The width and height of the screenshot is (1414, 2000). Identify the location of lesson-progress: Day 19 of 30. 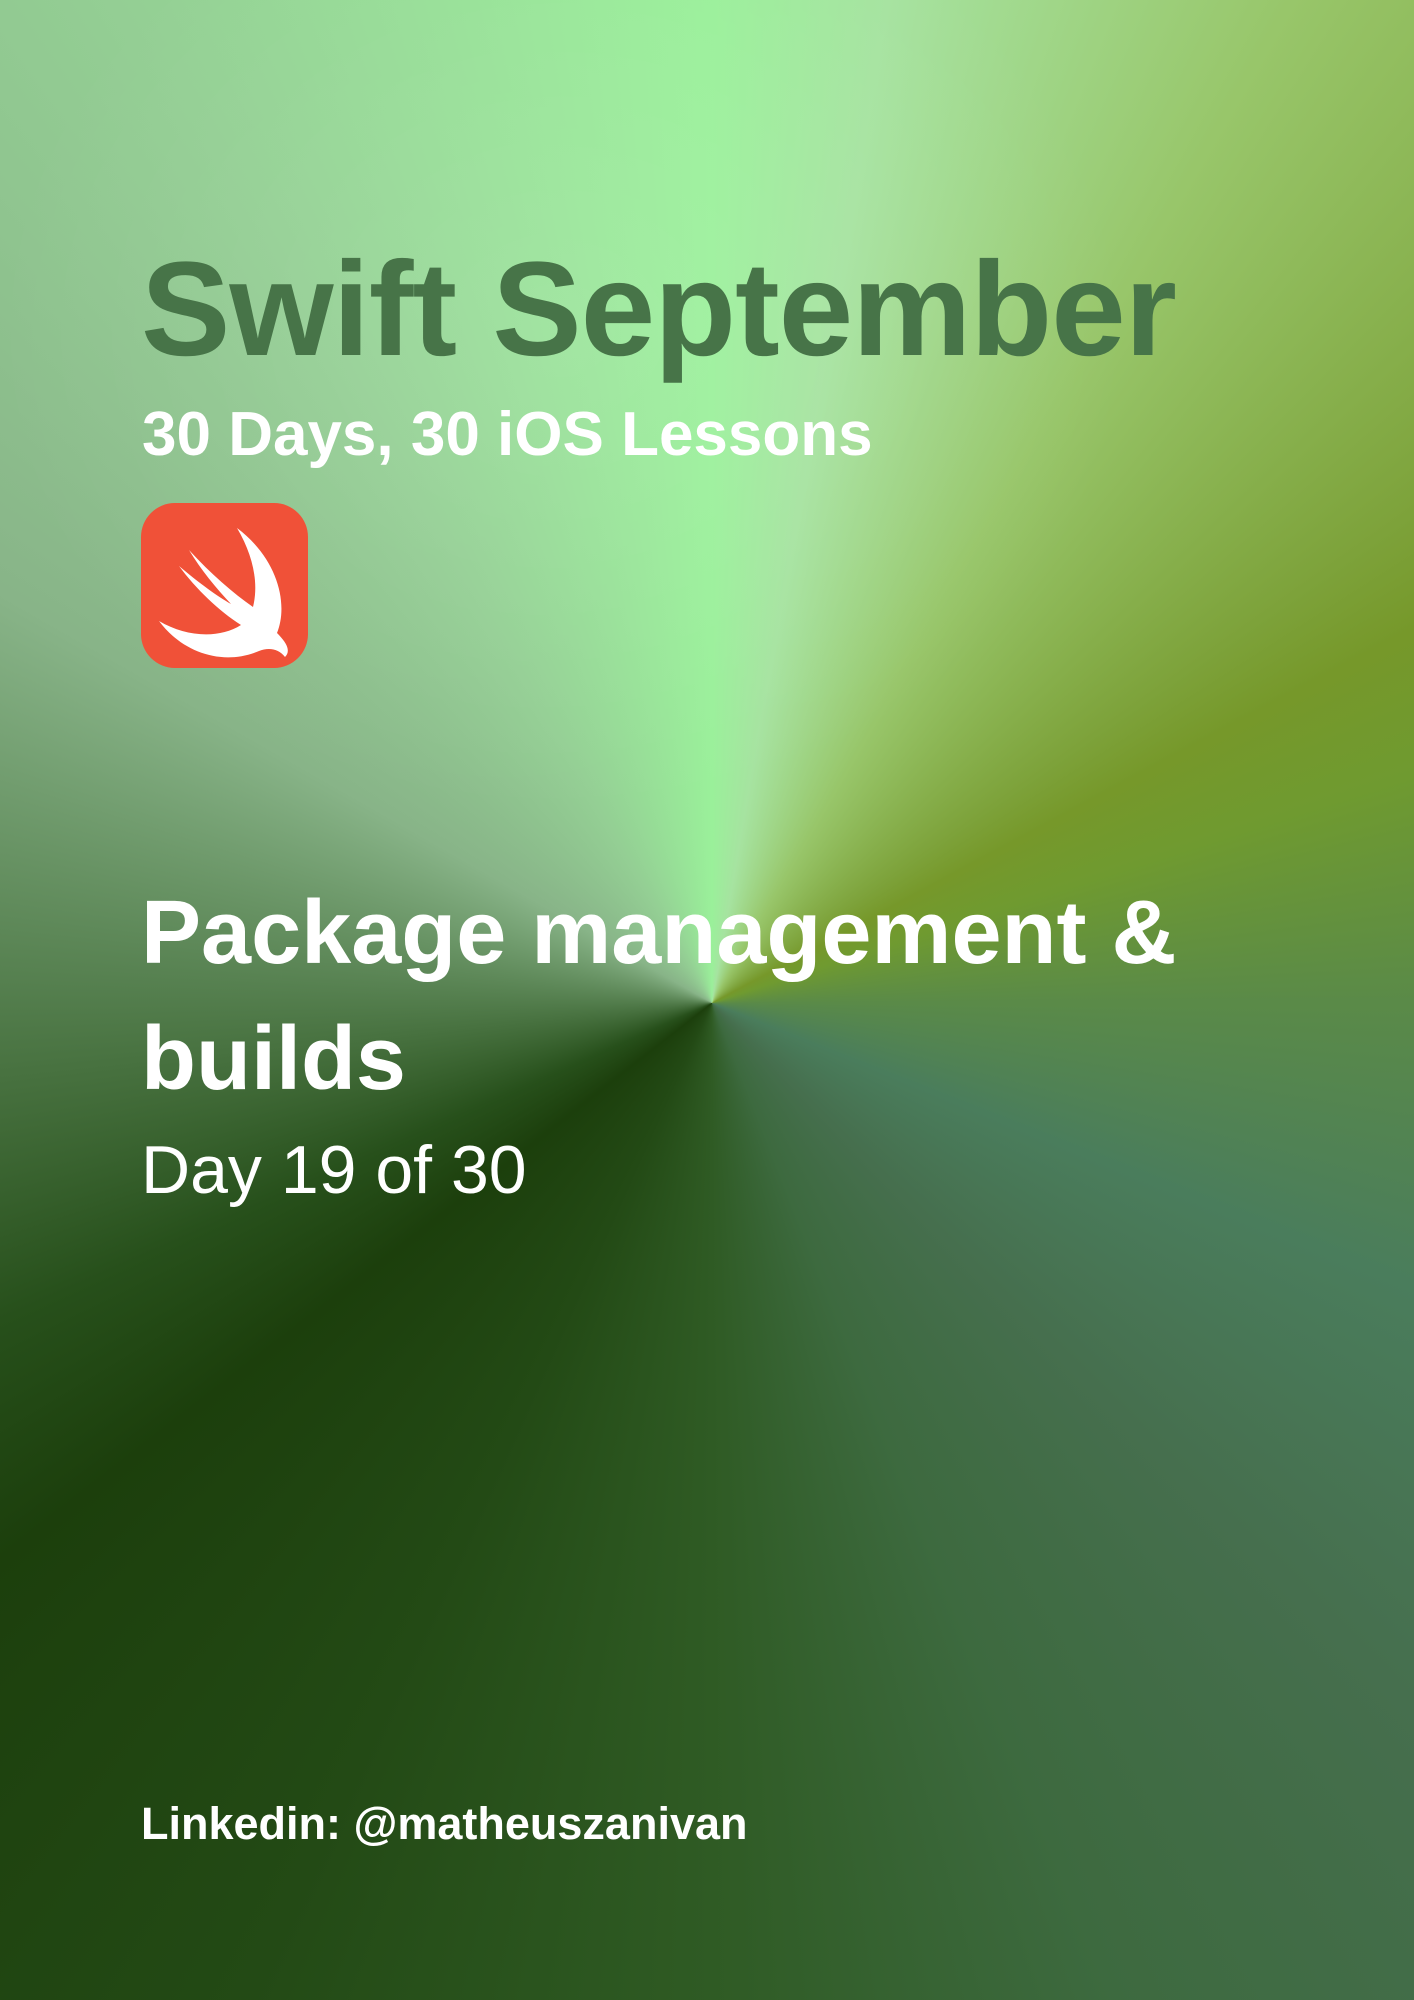
(334, 1170).